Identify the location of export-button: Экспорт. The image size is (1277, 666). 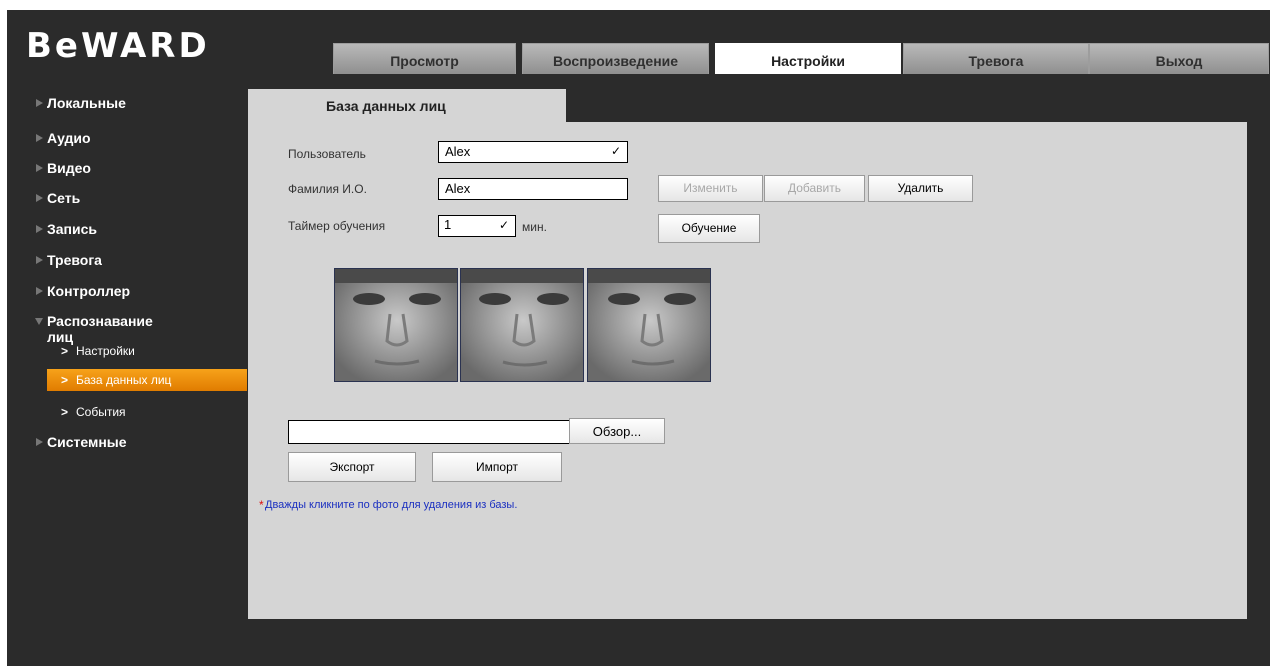
(352, 467).